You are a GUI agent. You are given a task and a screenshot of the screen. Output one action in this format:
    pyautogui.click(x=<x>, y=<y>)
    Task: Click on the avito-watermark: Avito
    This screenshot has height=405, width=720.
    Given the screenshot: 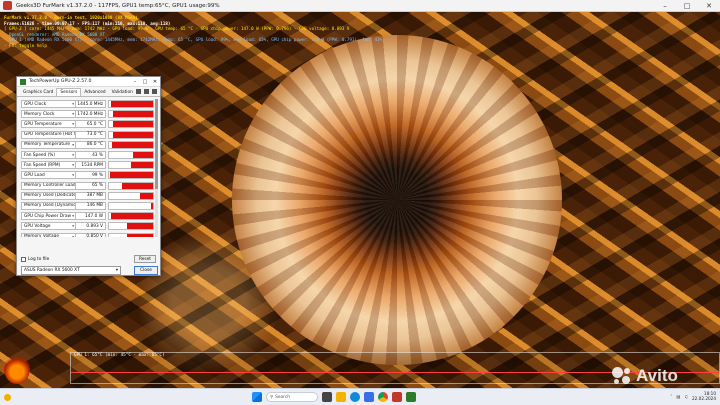 What is the action you would take?
    pyautogui.click(x=645, y=376)
    